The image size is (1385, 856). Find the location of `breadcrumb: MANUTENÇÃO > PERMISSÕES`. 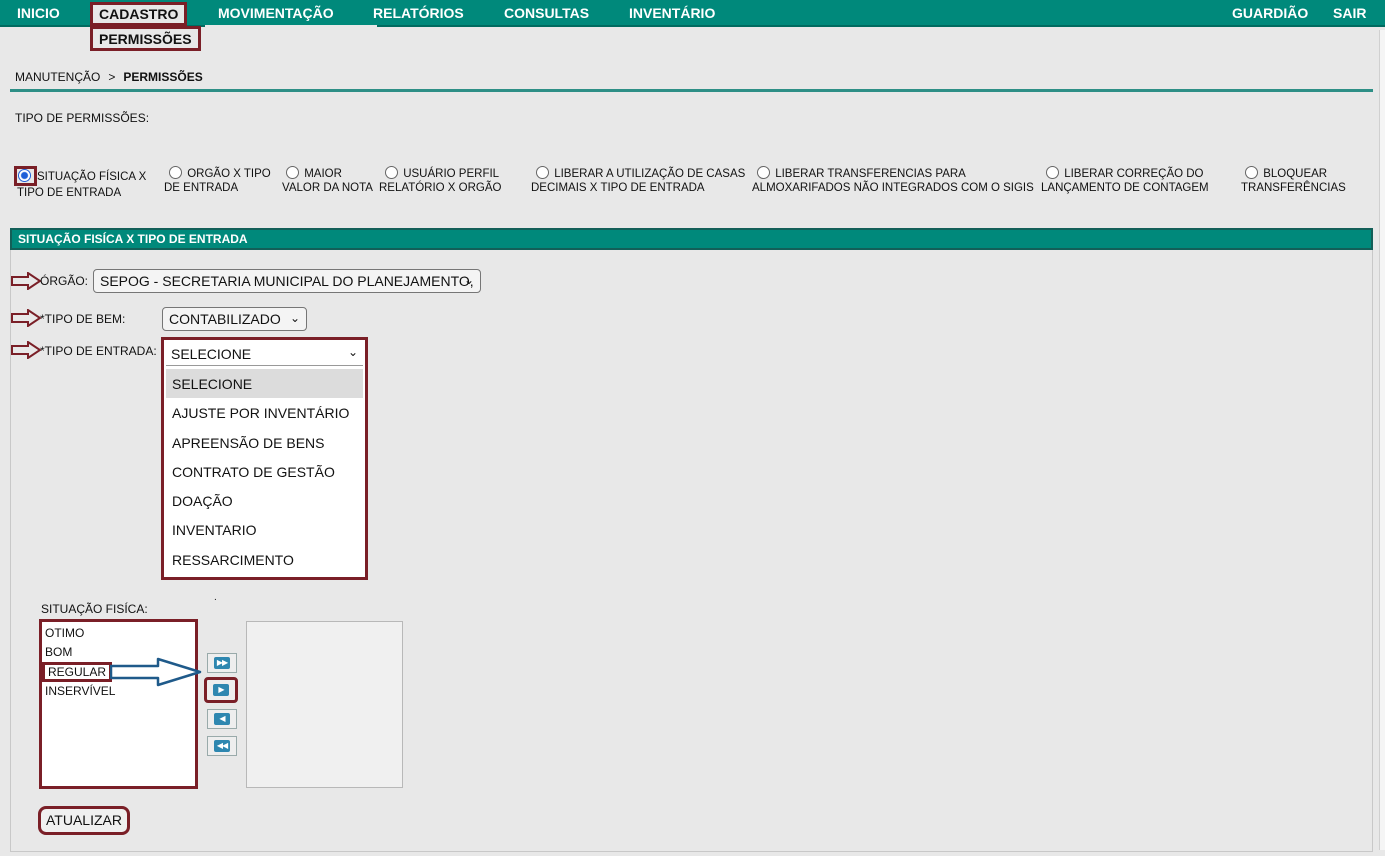

breadcrumb: MANUTENÇÃO > PERMISSÕES is located at coordinates (109, 77).